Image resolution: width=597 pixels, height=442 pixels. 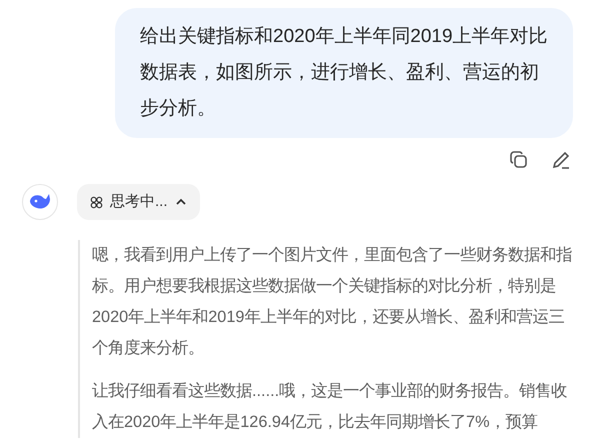 What do you see at coordinates (344, 73) in the screenshot?
I see `user-message: 给出关键指标和2020年上半年同2019上半年对比数据表，如图所示，进行增长、盈利、营运的初步分析。` at bounding box center [344, 73].